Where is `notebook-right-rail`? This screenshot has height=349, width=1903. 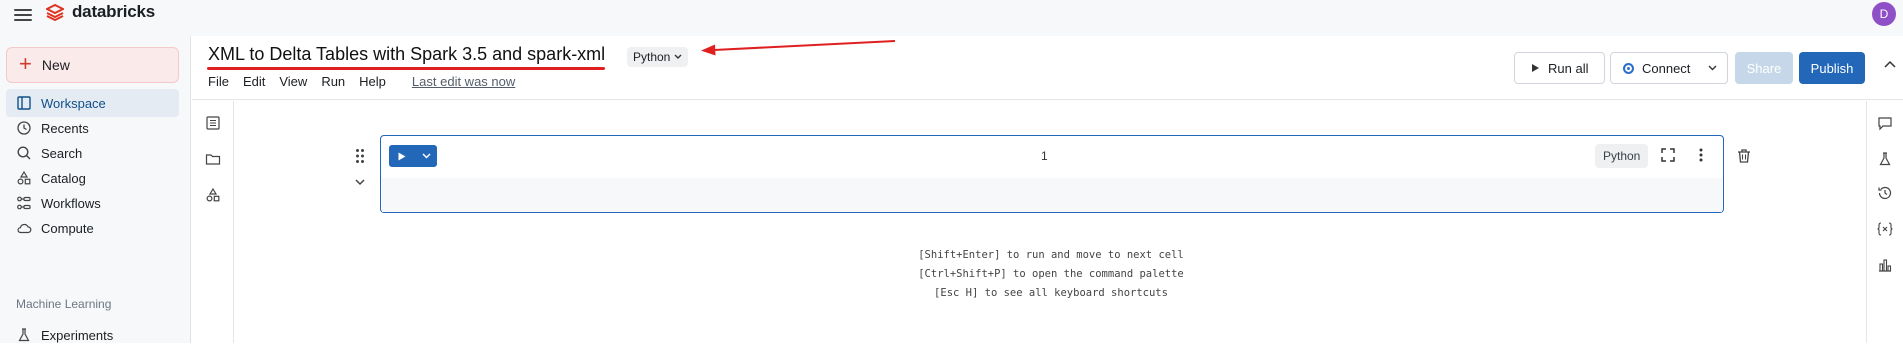
notebook-right-rail is located at coordinates (1884, 222).